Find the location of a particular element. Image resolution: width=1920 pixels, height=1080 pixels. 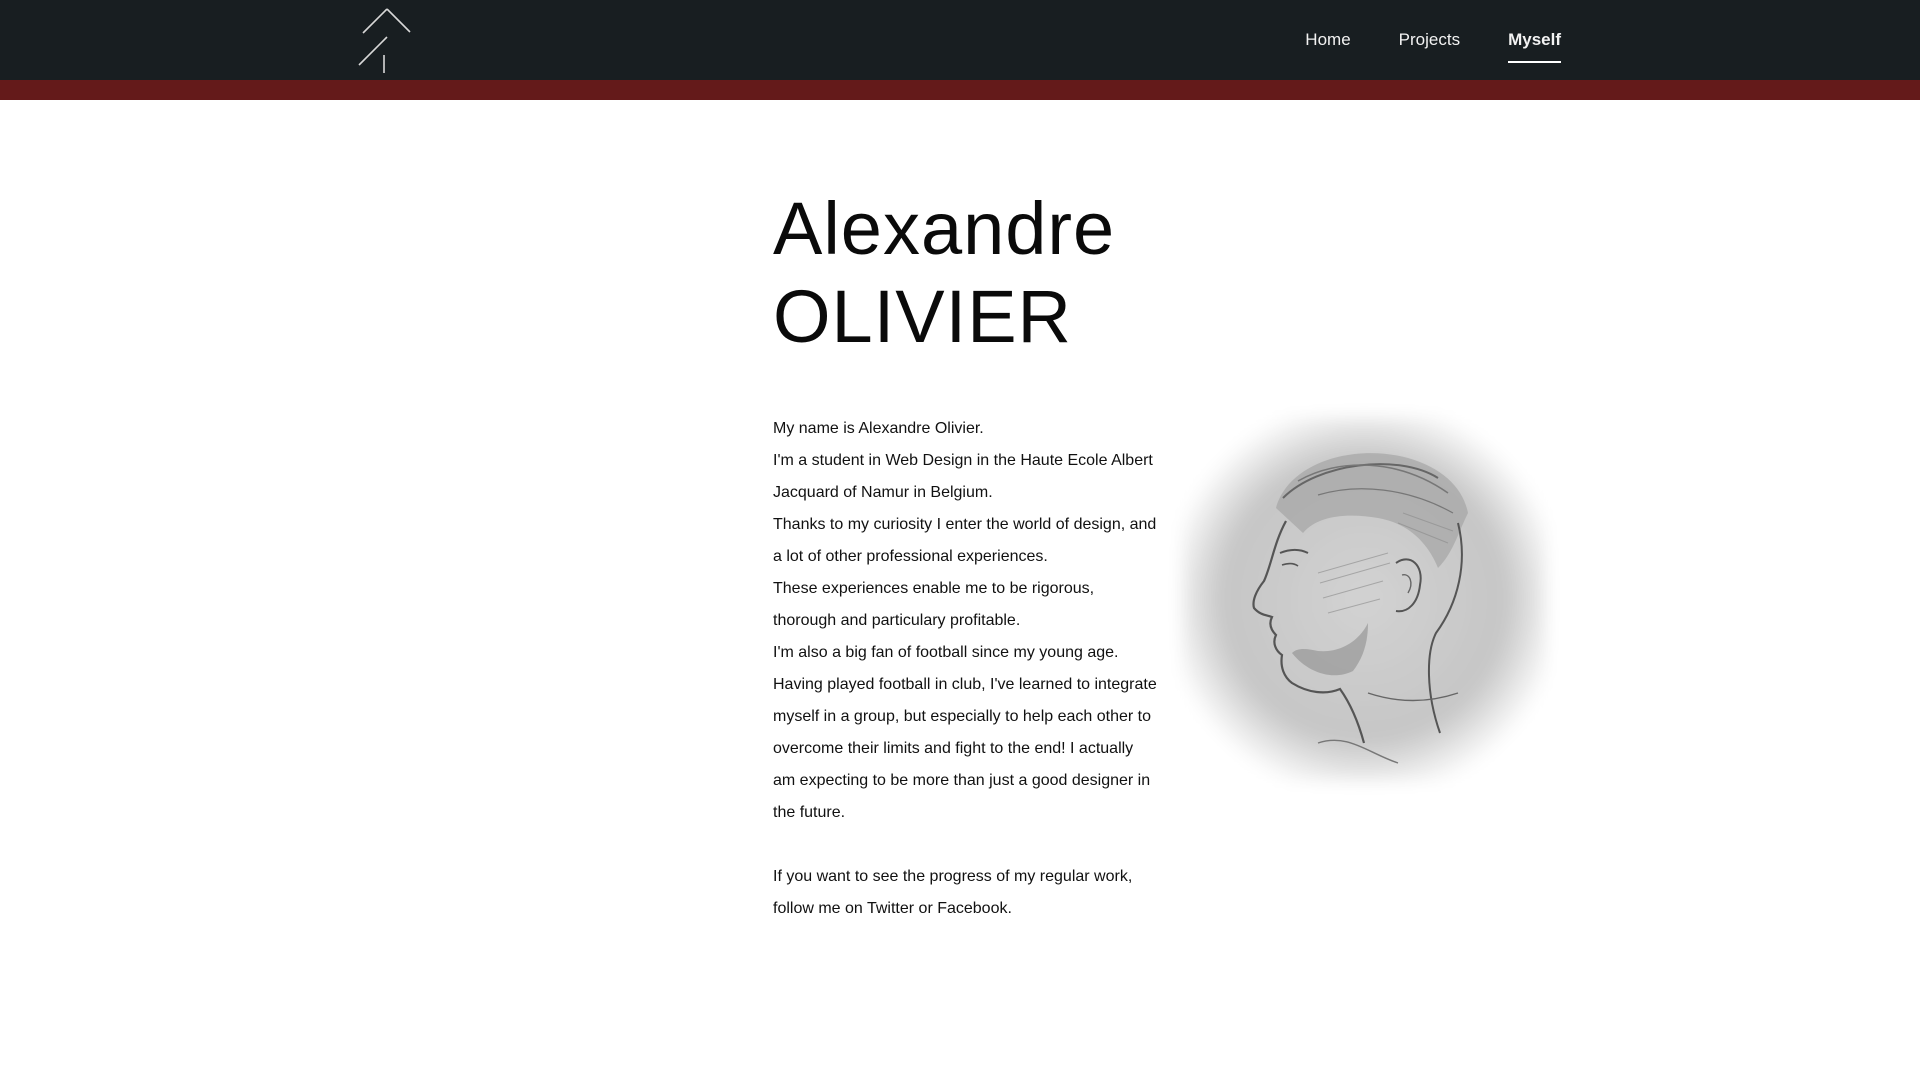

last-name: OLIVIER is located at coordinates (922, 316).